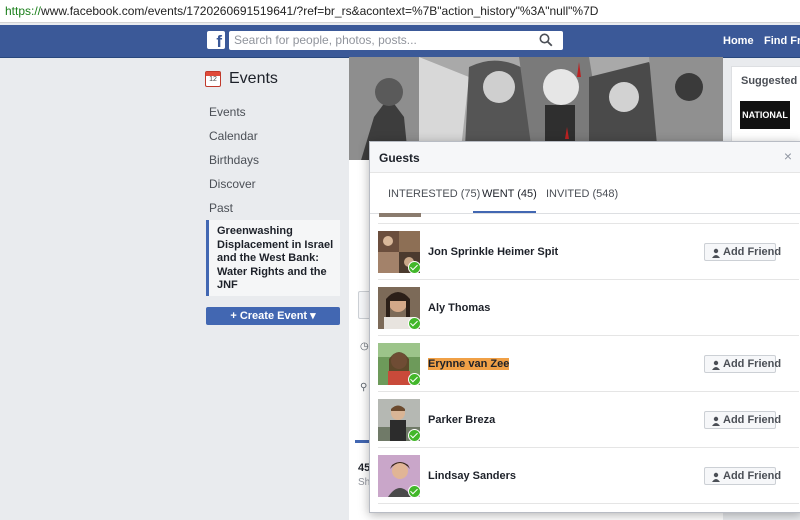 The height and width of the screenshot is (520, 800). I want to click on events-title: Events, so click(253, 78).